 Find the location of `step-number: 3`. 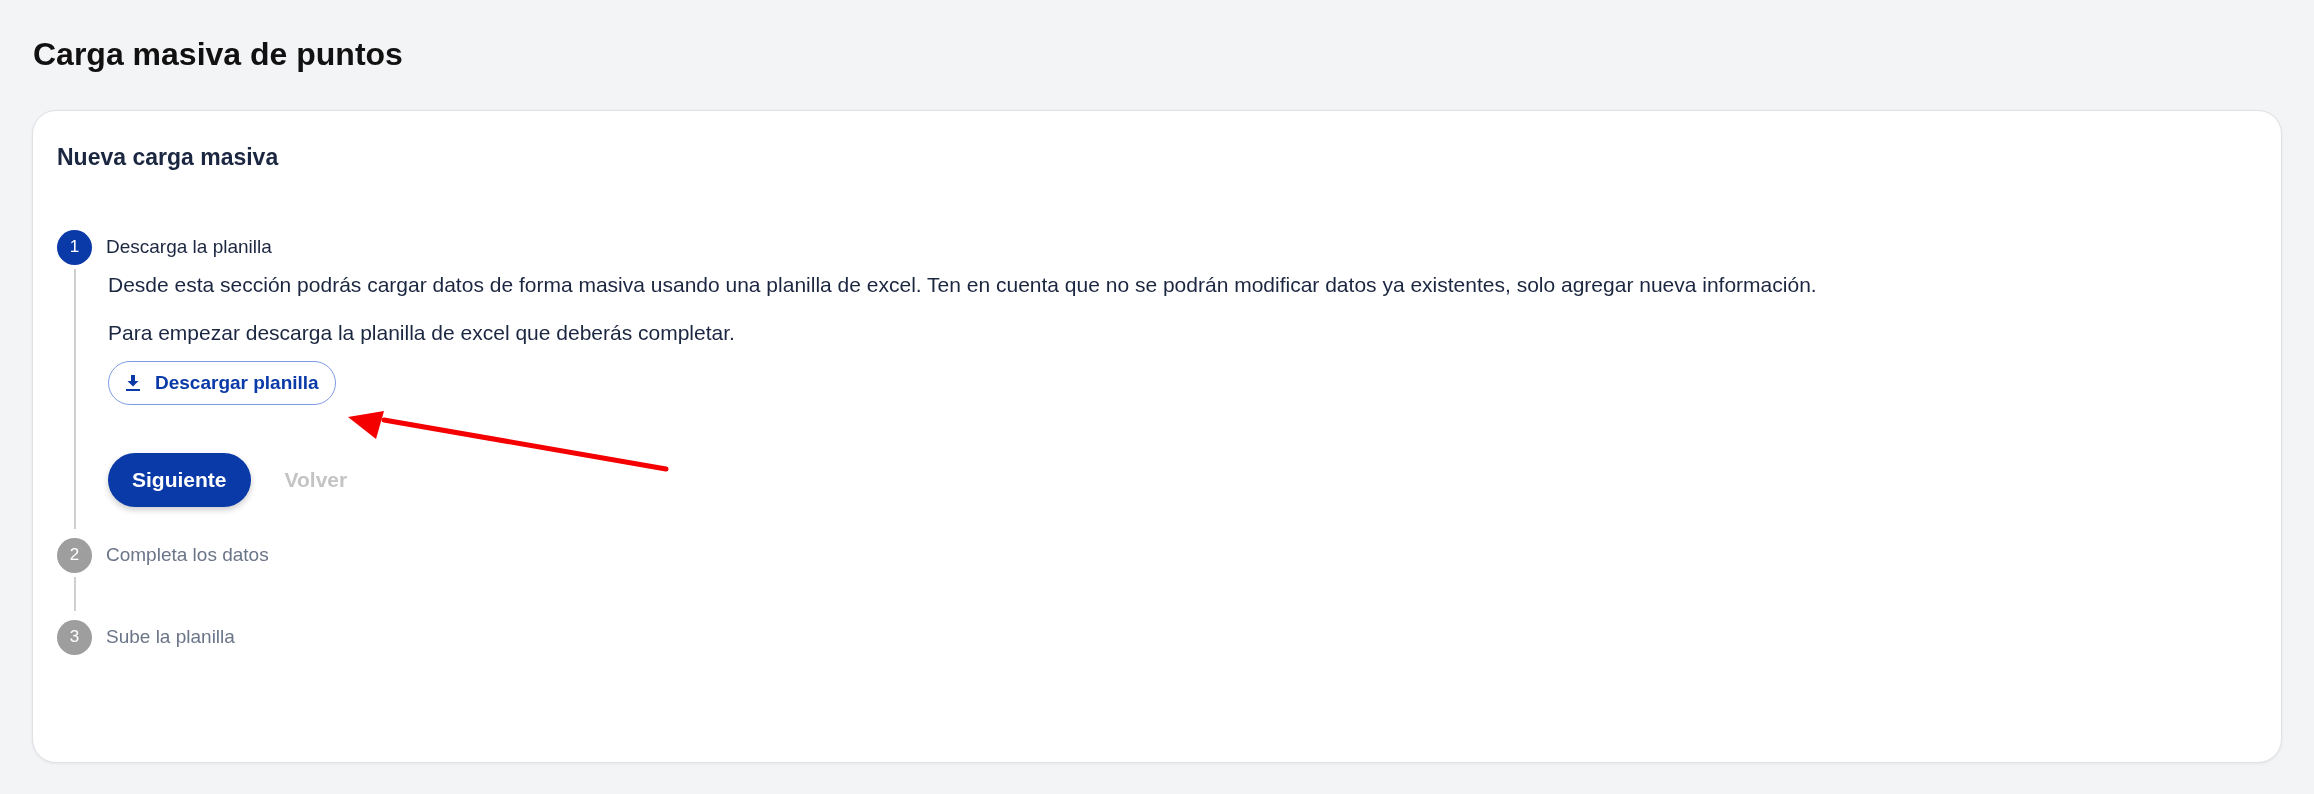

step-number: 3 is located at coordinates (74, 637).